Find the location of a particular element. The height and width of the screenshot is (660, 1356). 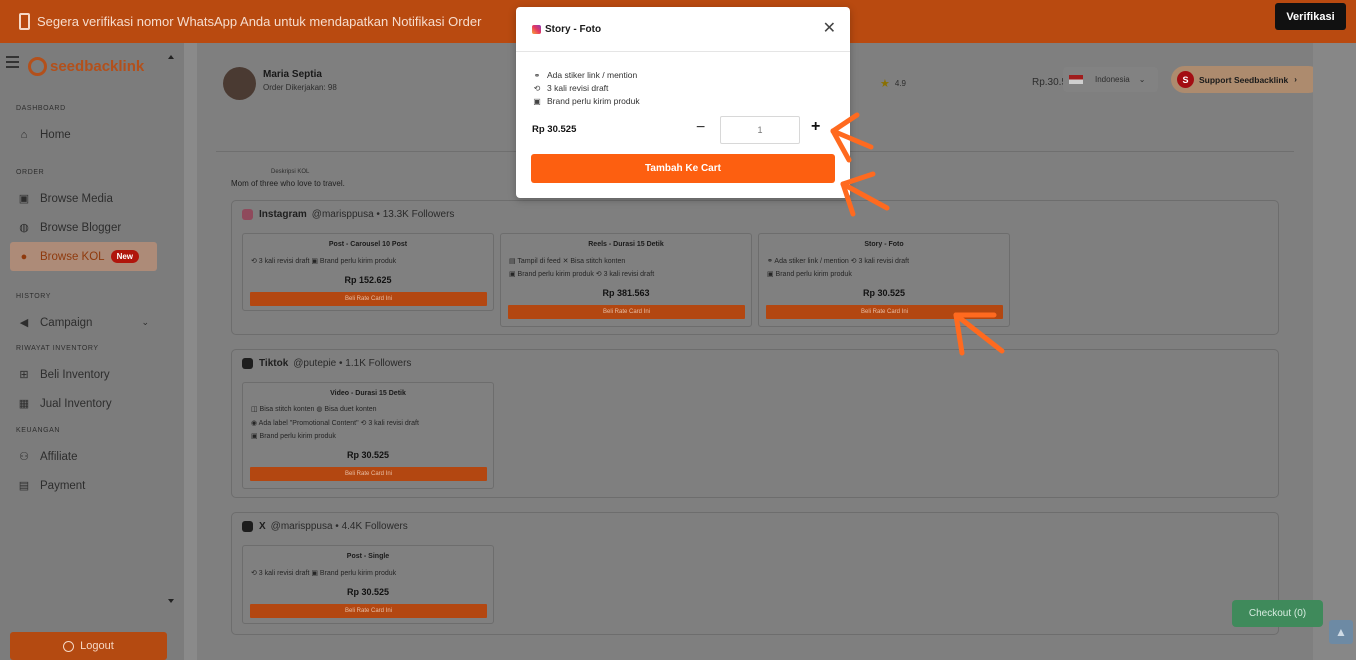

new-badge: New is located at coordinates (125, 256).